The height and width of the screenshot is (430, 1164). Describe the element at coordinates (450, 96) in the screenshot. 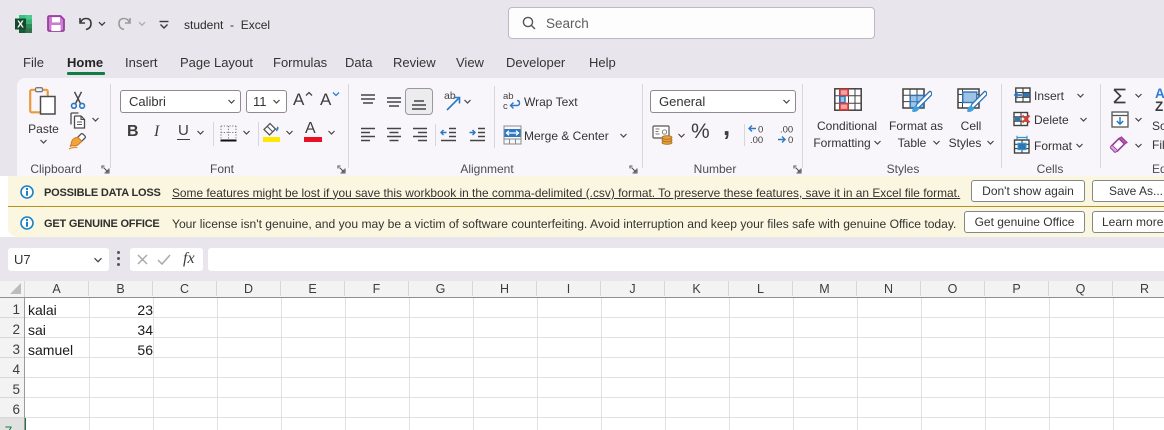

I see `svg-text: ab` at that location.